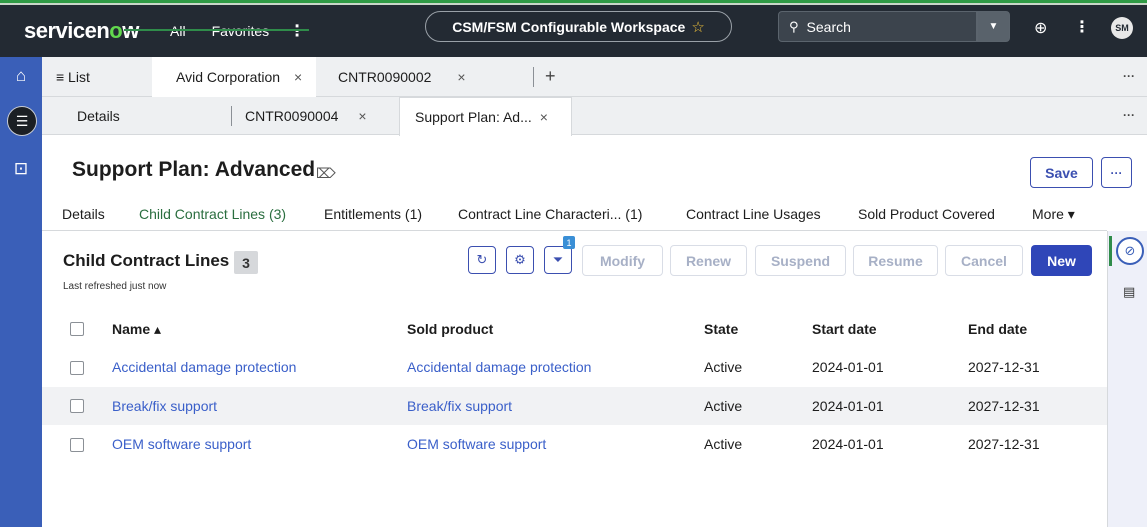 The width and height of the screenshot is (1147, 527). I want to click on search-icon: ⚲, so click(794, 26).